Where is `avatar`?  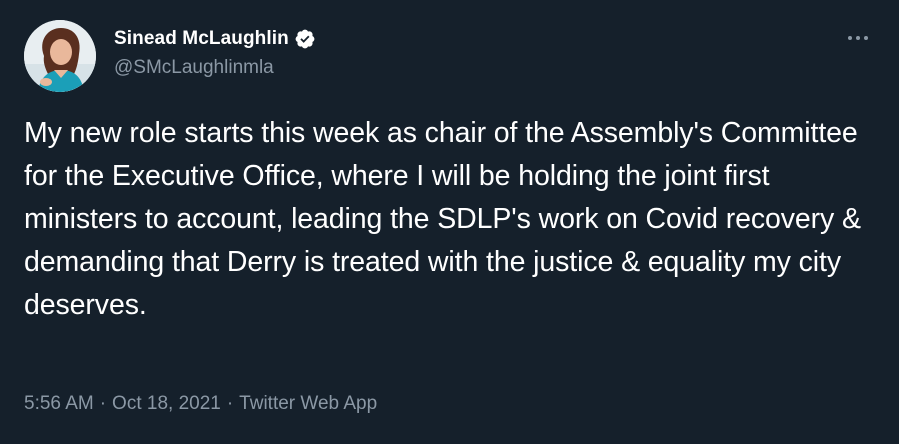
avatar is located at coordinates (60, 56).